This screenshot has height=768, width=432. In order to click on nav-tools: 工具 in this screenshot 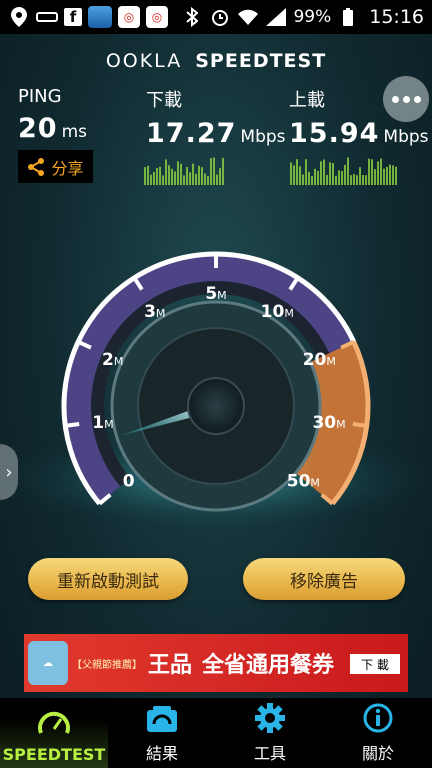, I will do `click(270, 733)`.